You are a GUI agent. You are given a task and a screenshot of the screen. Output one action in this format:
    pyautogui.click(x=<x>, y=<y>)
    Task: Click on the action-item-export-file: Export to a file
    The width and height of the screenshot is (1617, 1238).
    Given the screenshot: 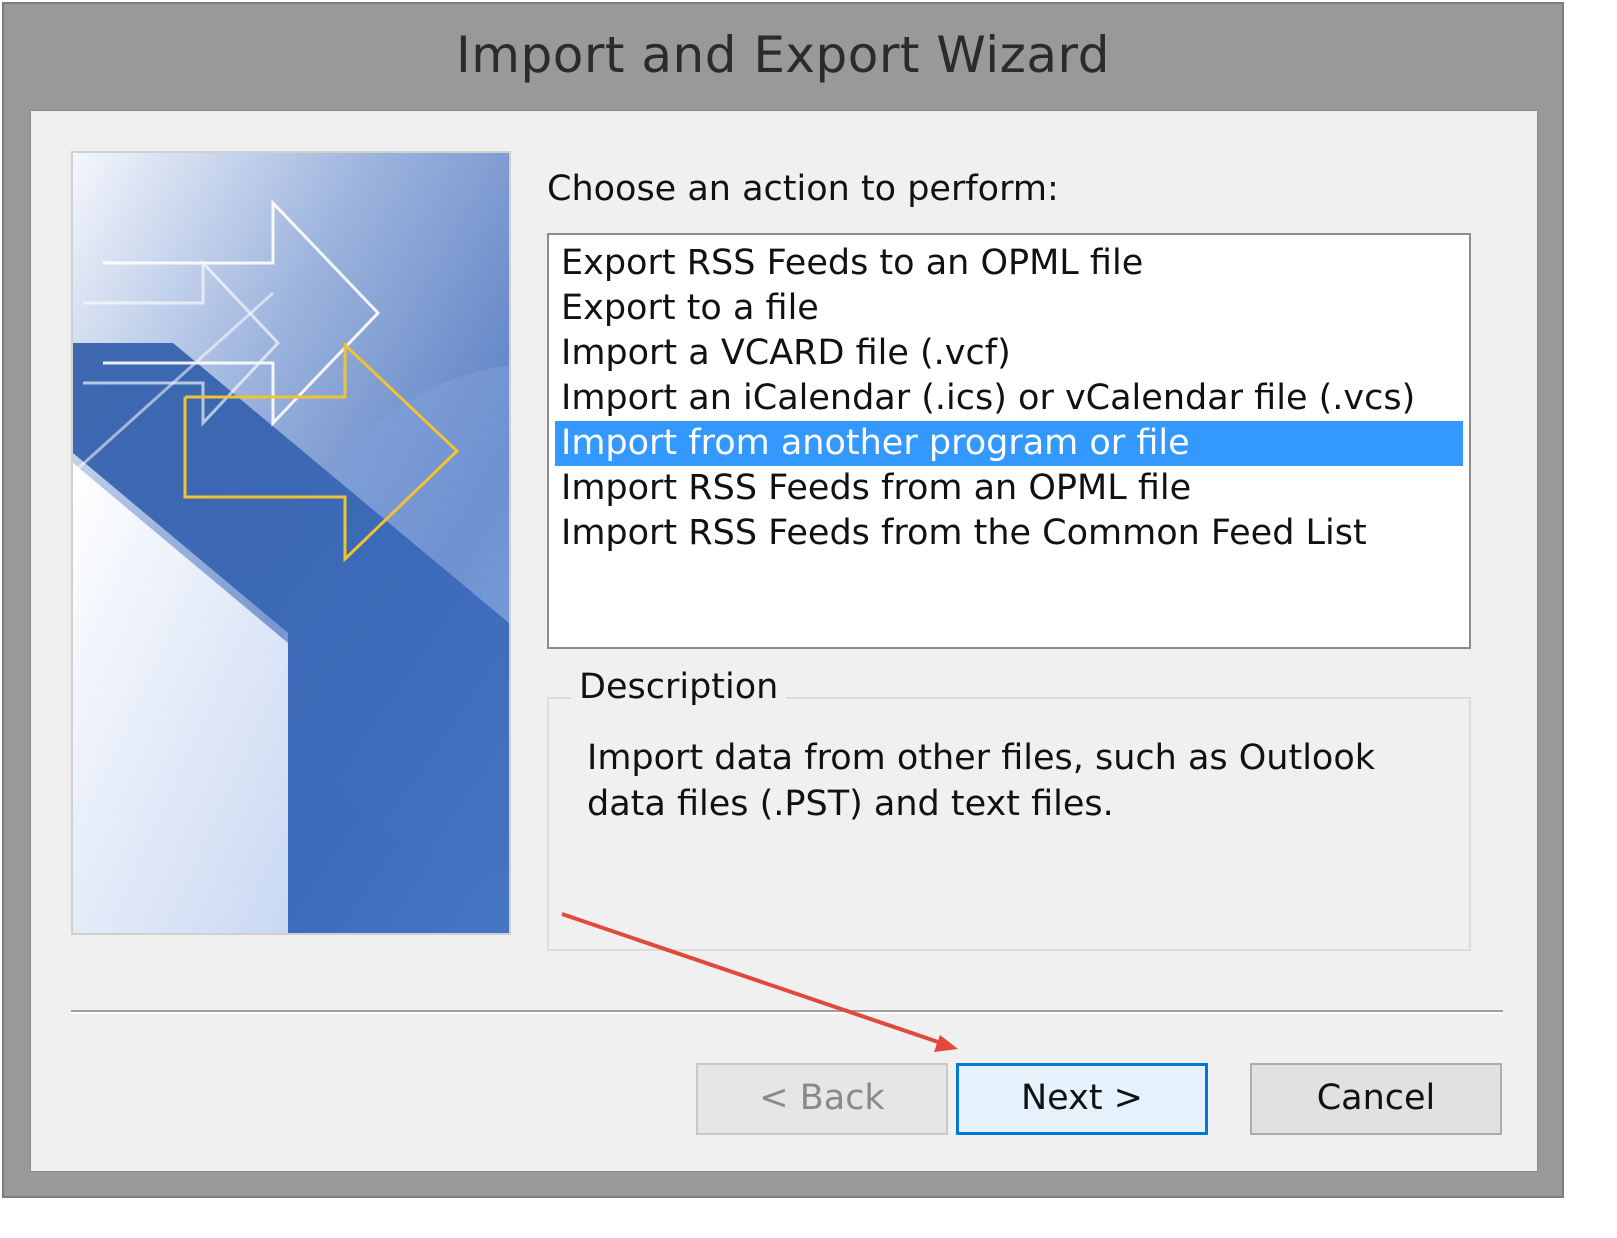 What is the action you would take?
    pyautogui.click(x=1009, y=308)
    